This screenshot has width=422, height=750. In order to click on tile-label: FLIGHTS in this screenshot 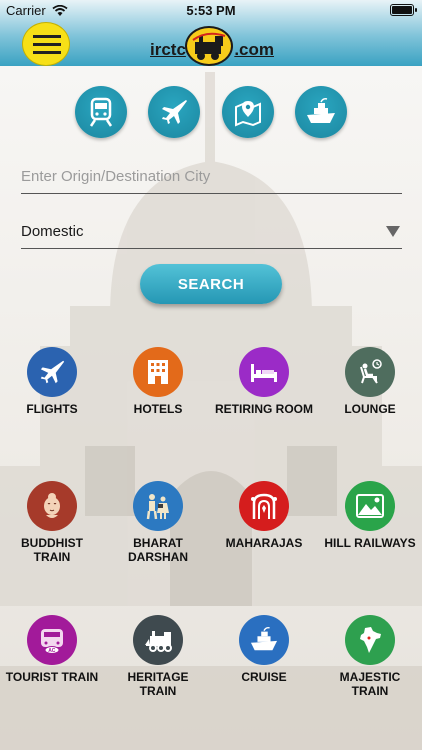, I will do `click(52, 409)`.